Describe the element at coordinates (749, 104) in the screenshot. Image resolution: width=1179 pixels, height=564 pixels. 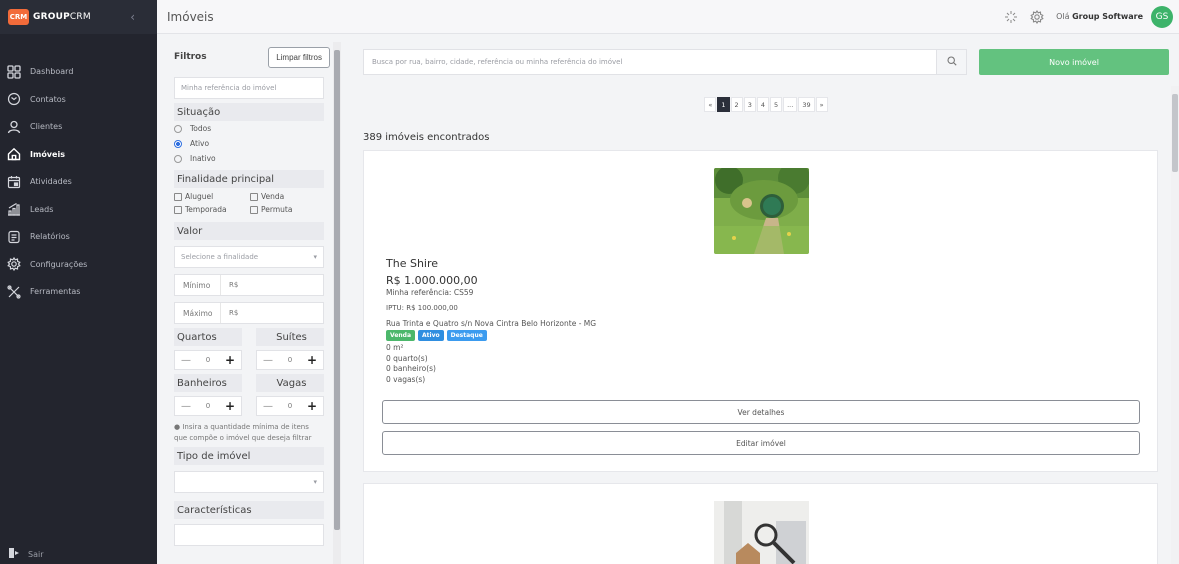
I see `page-3: 3` at that location.